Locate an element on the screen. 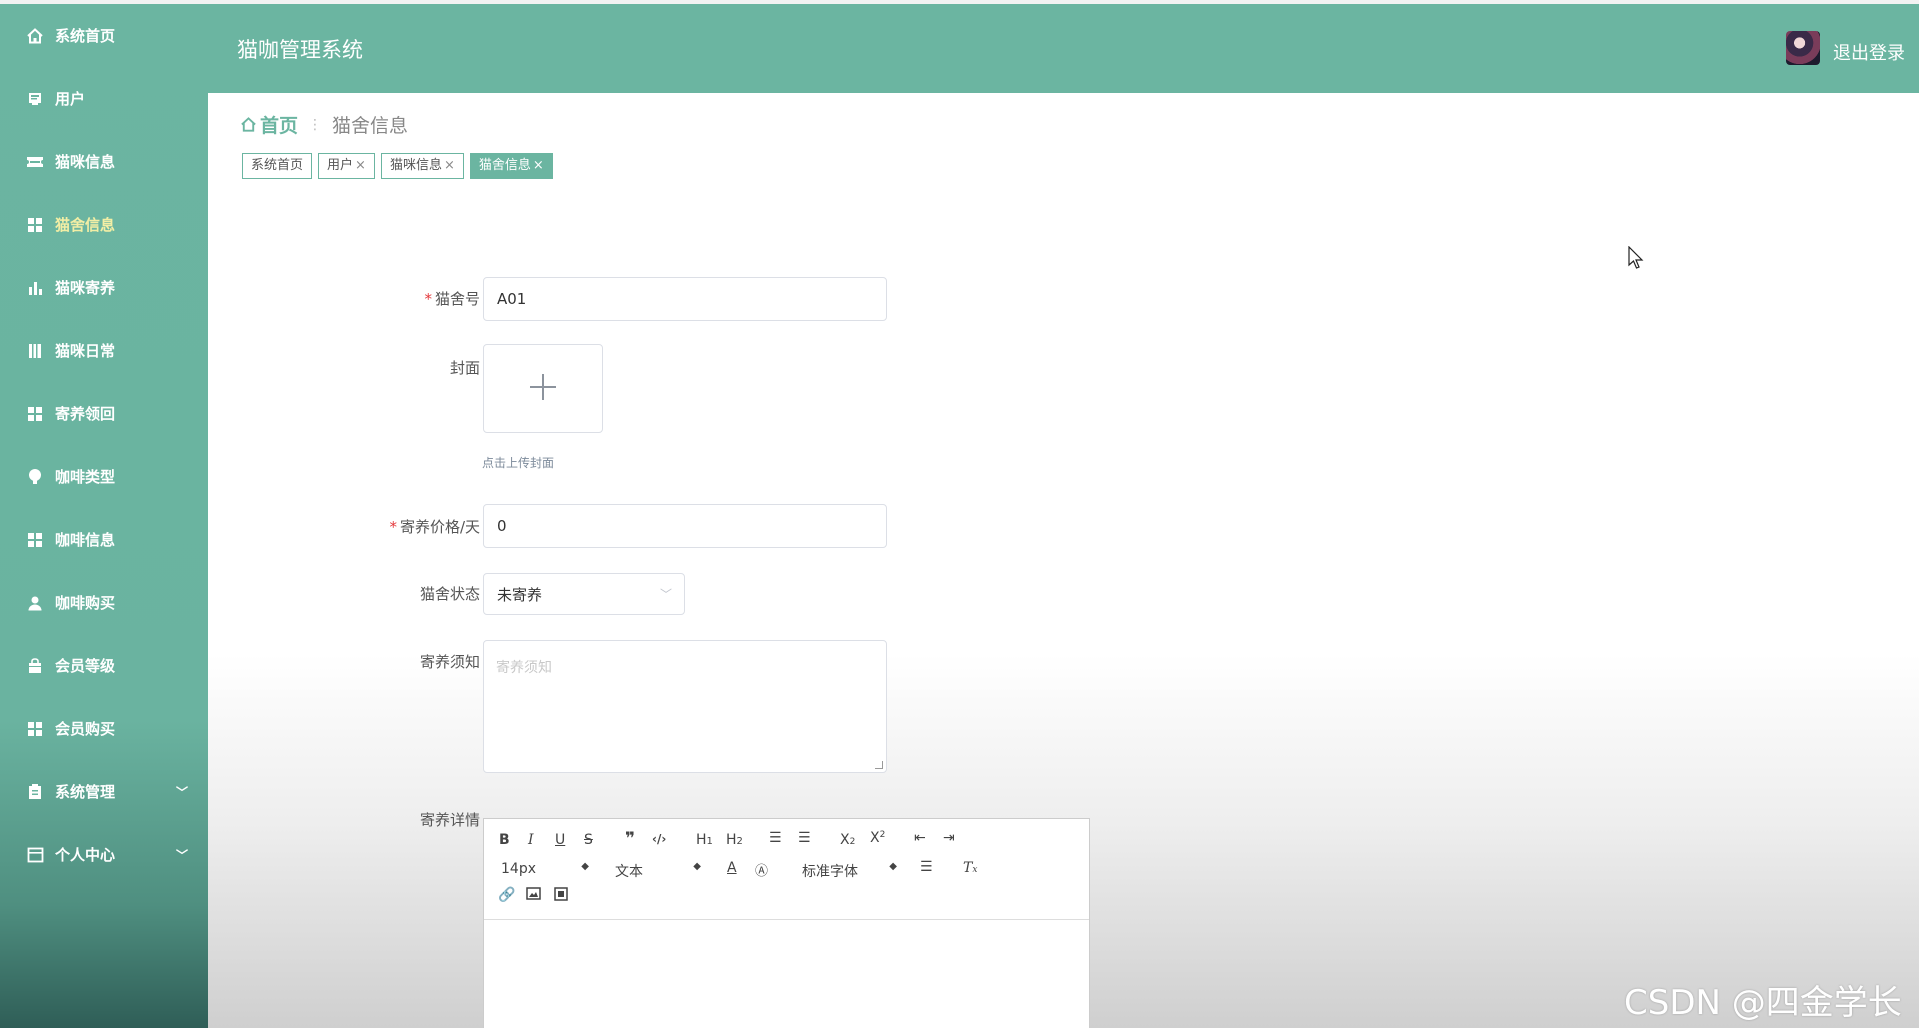 Image resolution: width=1919 pixels, height=1028 pixels. breadcrumb-home: 首页 is located at coordinates (269, 124).